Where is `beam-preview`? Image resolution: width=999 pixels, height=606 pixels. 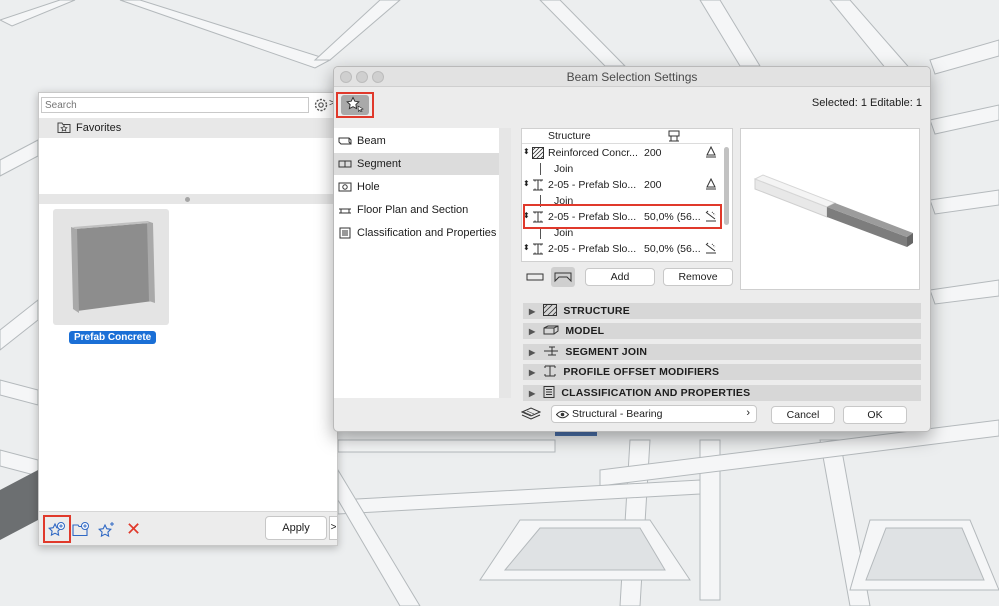 beam-preview is located at coordinates (830, 209).